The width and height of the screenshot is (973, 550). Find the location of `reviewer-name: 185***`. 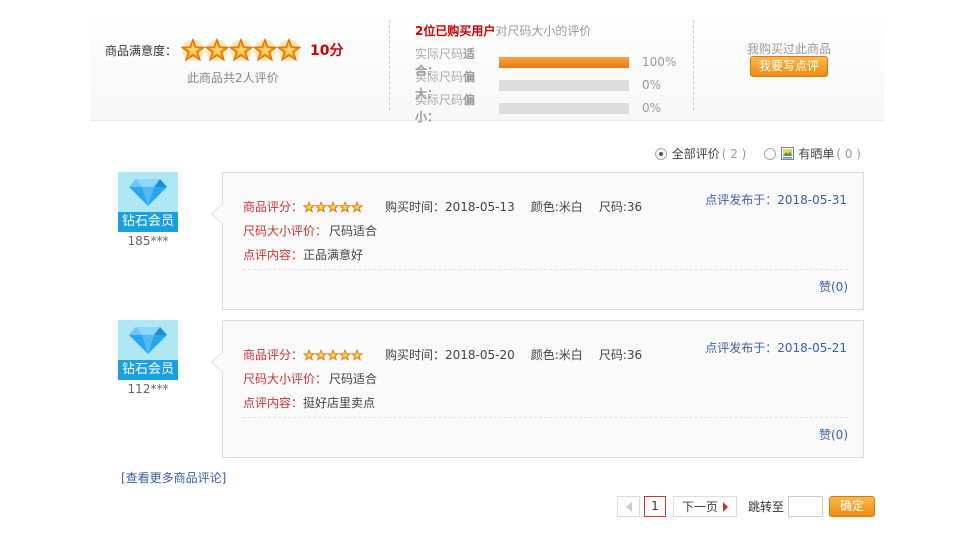

reviewer-name: 185*** is located at coordinates (148, 241).